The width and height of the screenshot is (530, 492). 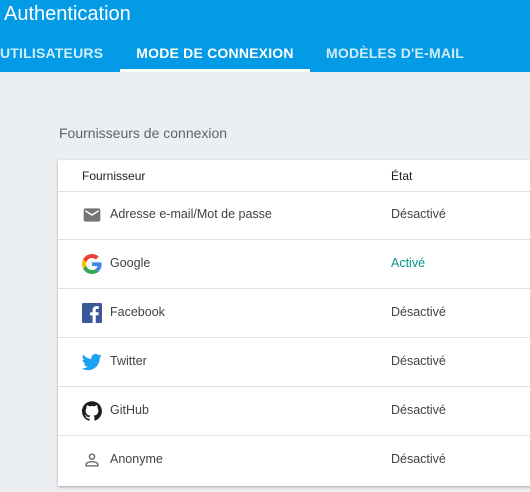 What do you see at coordinates (92, 215) in the screenshot?
I see `email-icon` at bounding box center [92, 215].